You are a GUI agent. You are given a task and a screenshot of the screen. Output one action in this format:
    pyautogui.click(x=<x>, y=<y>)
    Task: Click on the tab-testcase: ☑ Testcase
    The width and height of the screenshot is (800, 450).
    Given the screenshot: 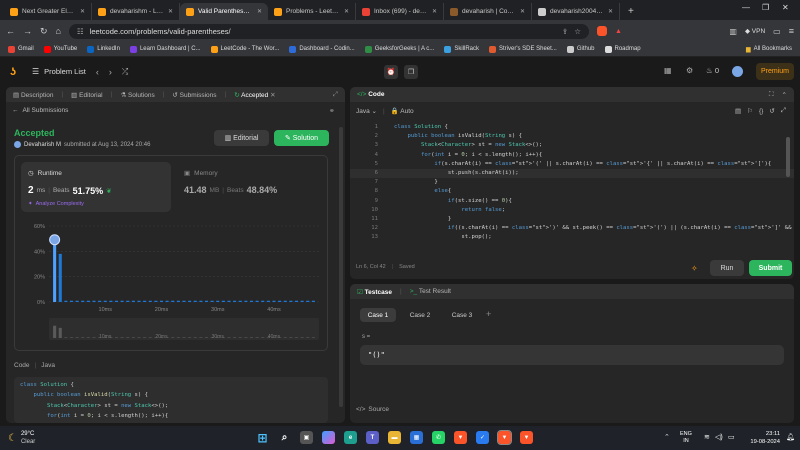 What is the action you would take?
    pyautogui.click(x=374, y=292)
    